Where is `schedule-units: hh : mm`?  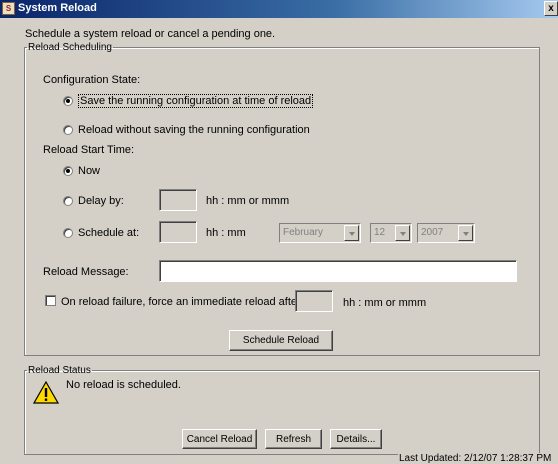
schedule-units: hh : mm is located at coordinates (226, 233).